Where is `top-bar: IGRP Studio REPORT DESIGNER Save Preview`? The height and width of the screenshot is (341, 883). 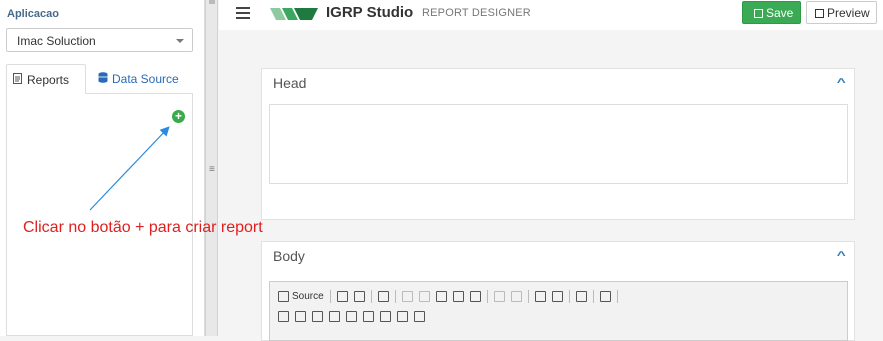 top-bar: IGRP Studio REPORT DESIGNER Save Preview is located at coordinates (551, 15).